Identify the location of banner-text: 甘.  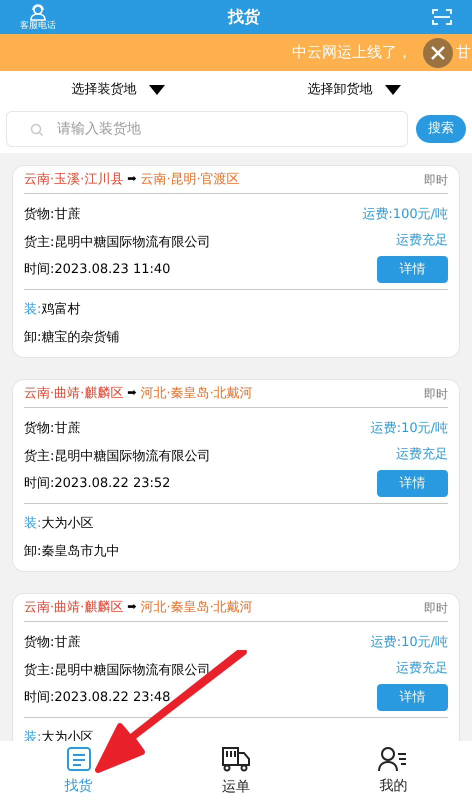
(463, 53).